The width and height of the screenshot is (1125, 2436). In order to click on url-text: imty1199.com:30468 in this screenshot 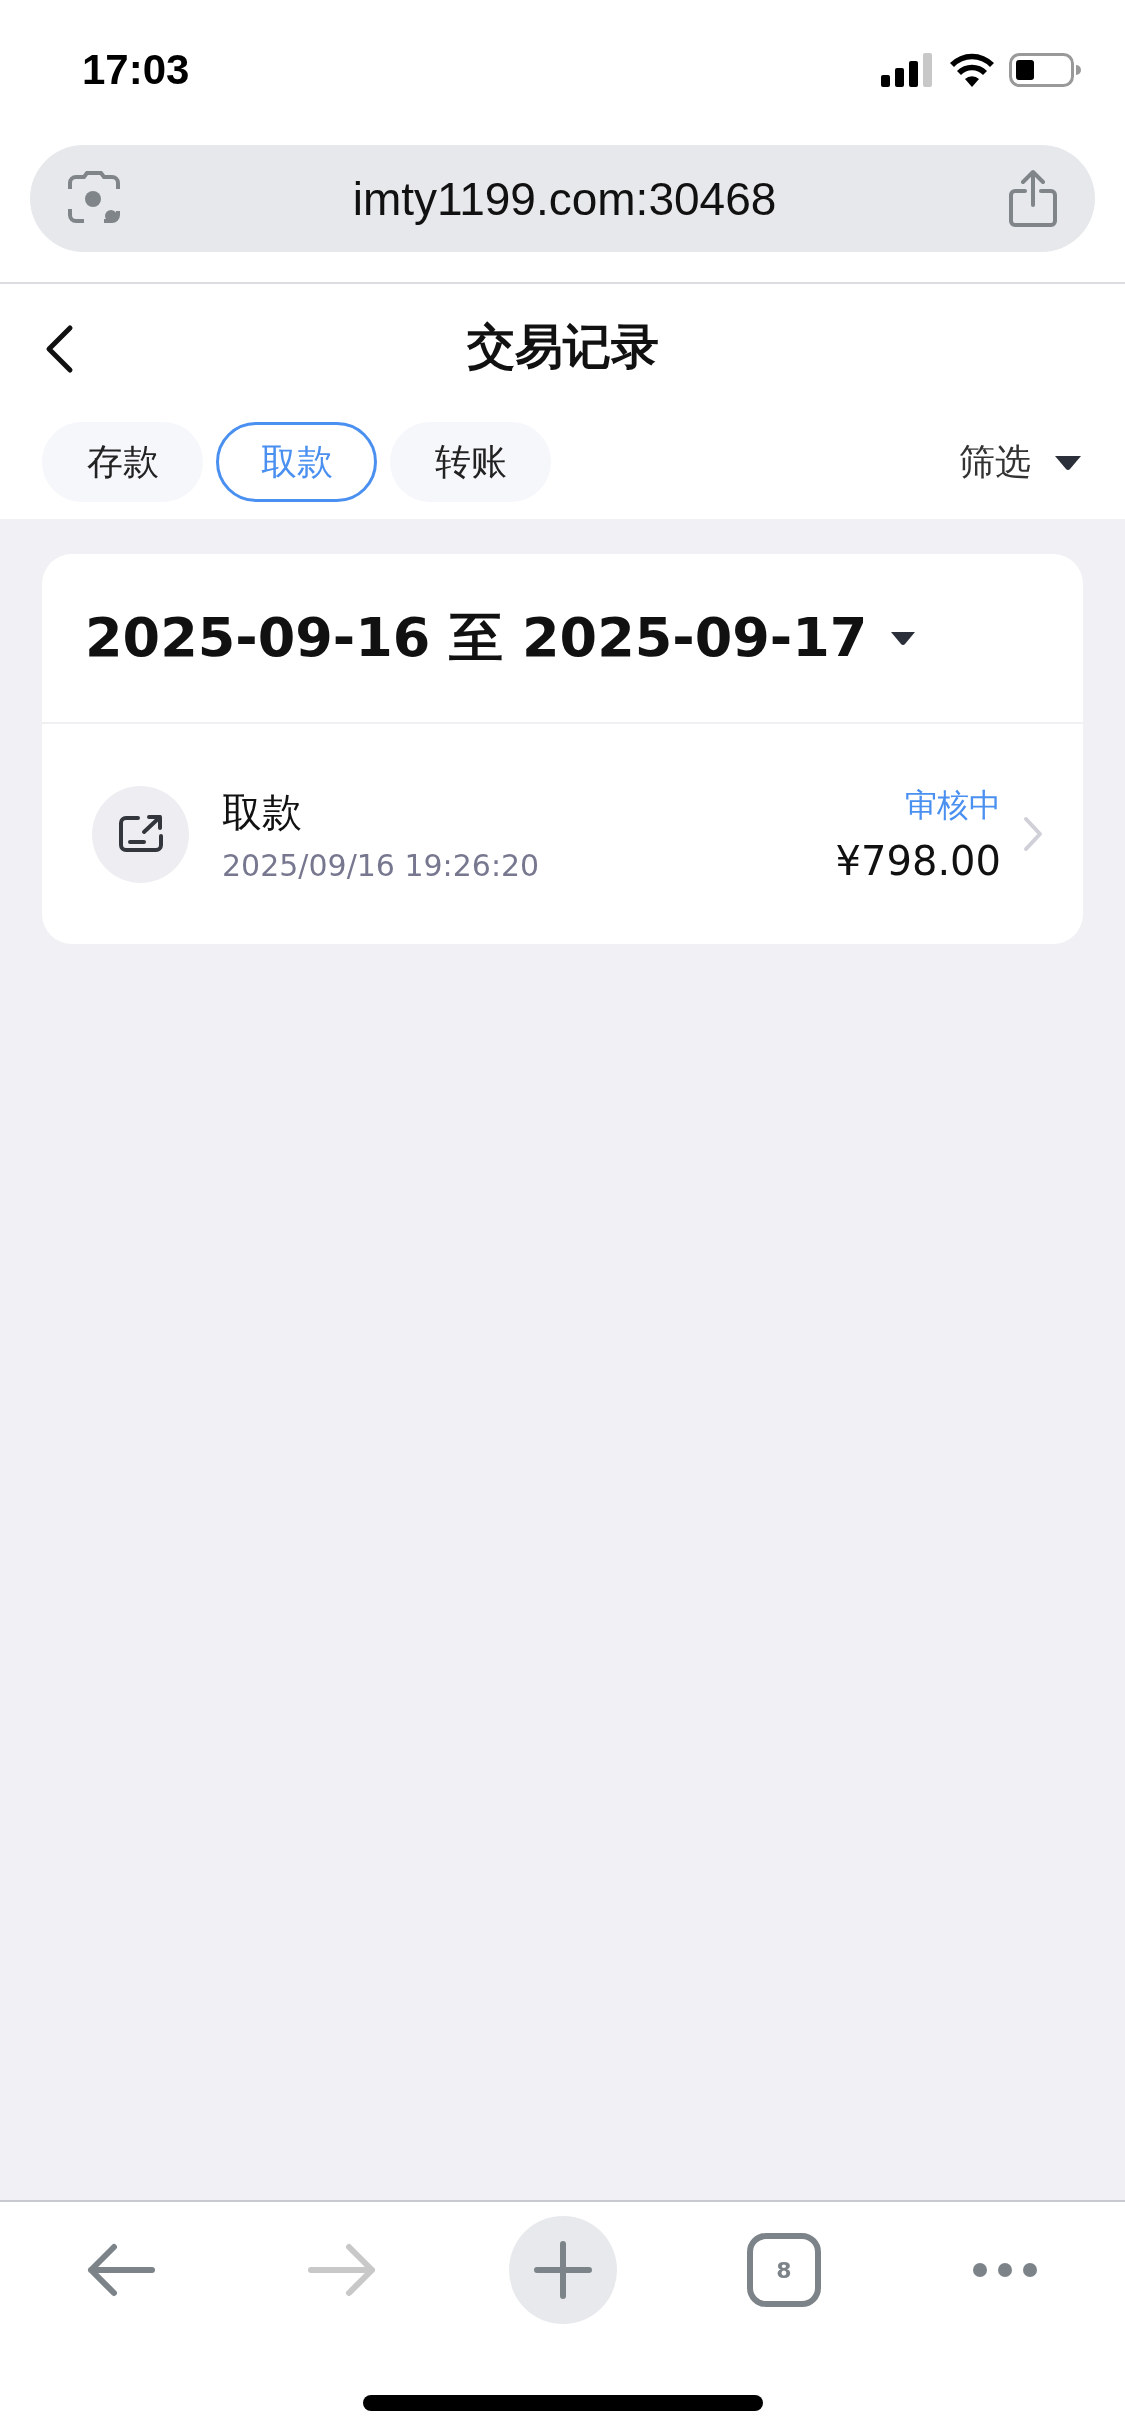, I will do `click(564, 198)`.